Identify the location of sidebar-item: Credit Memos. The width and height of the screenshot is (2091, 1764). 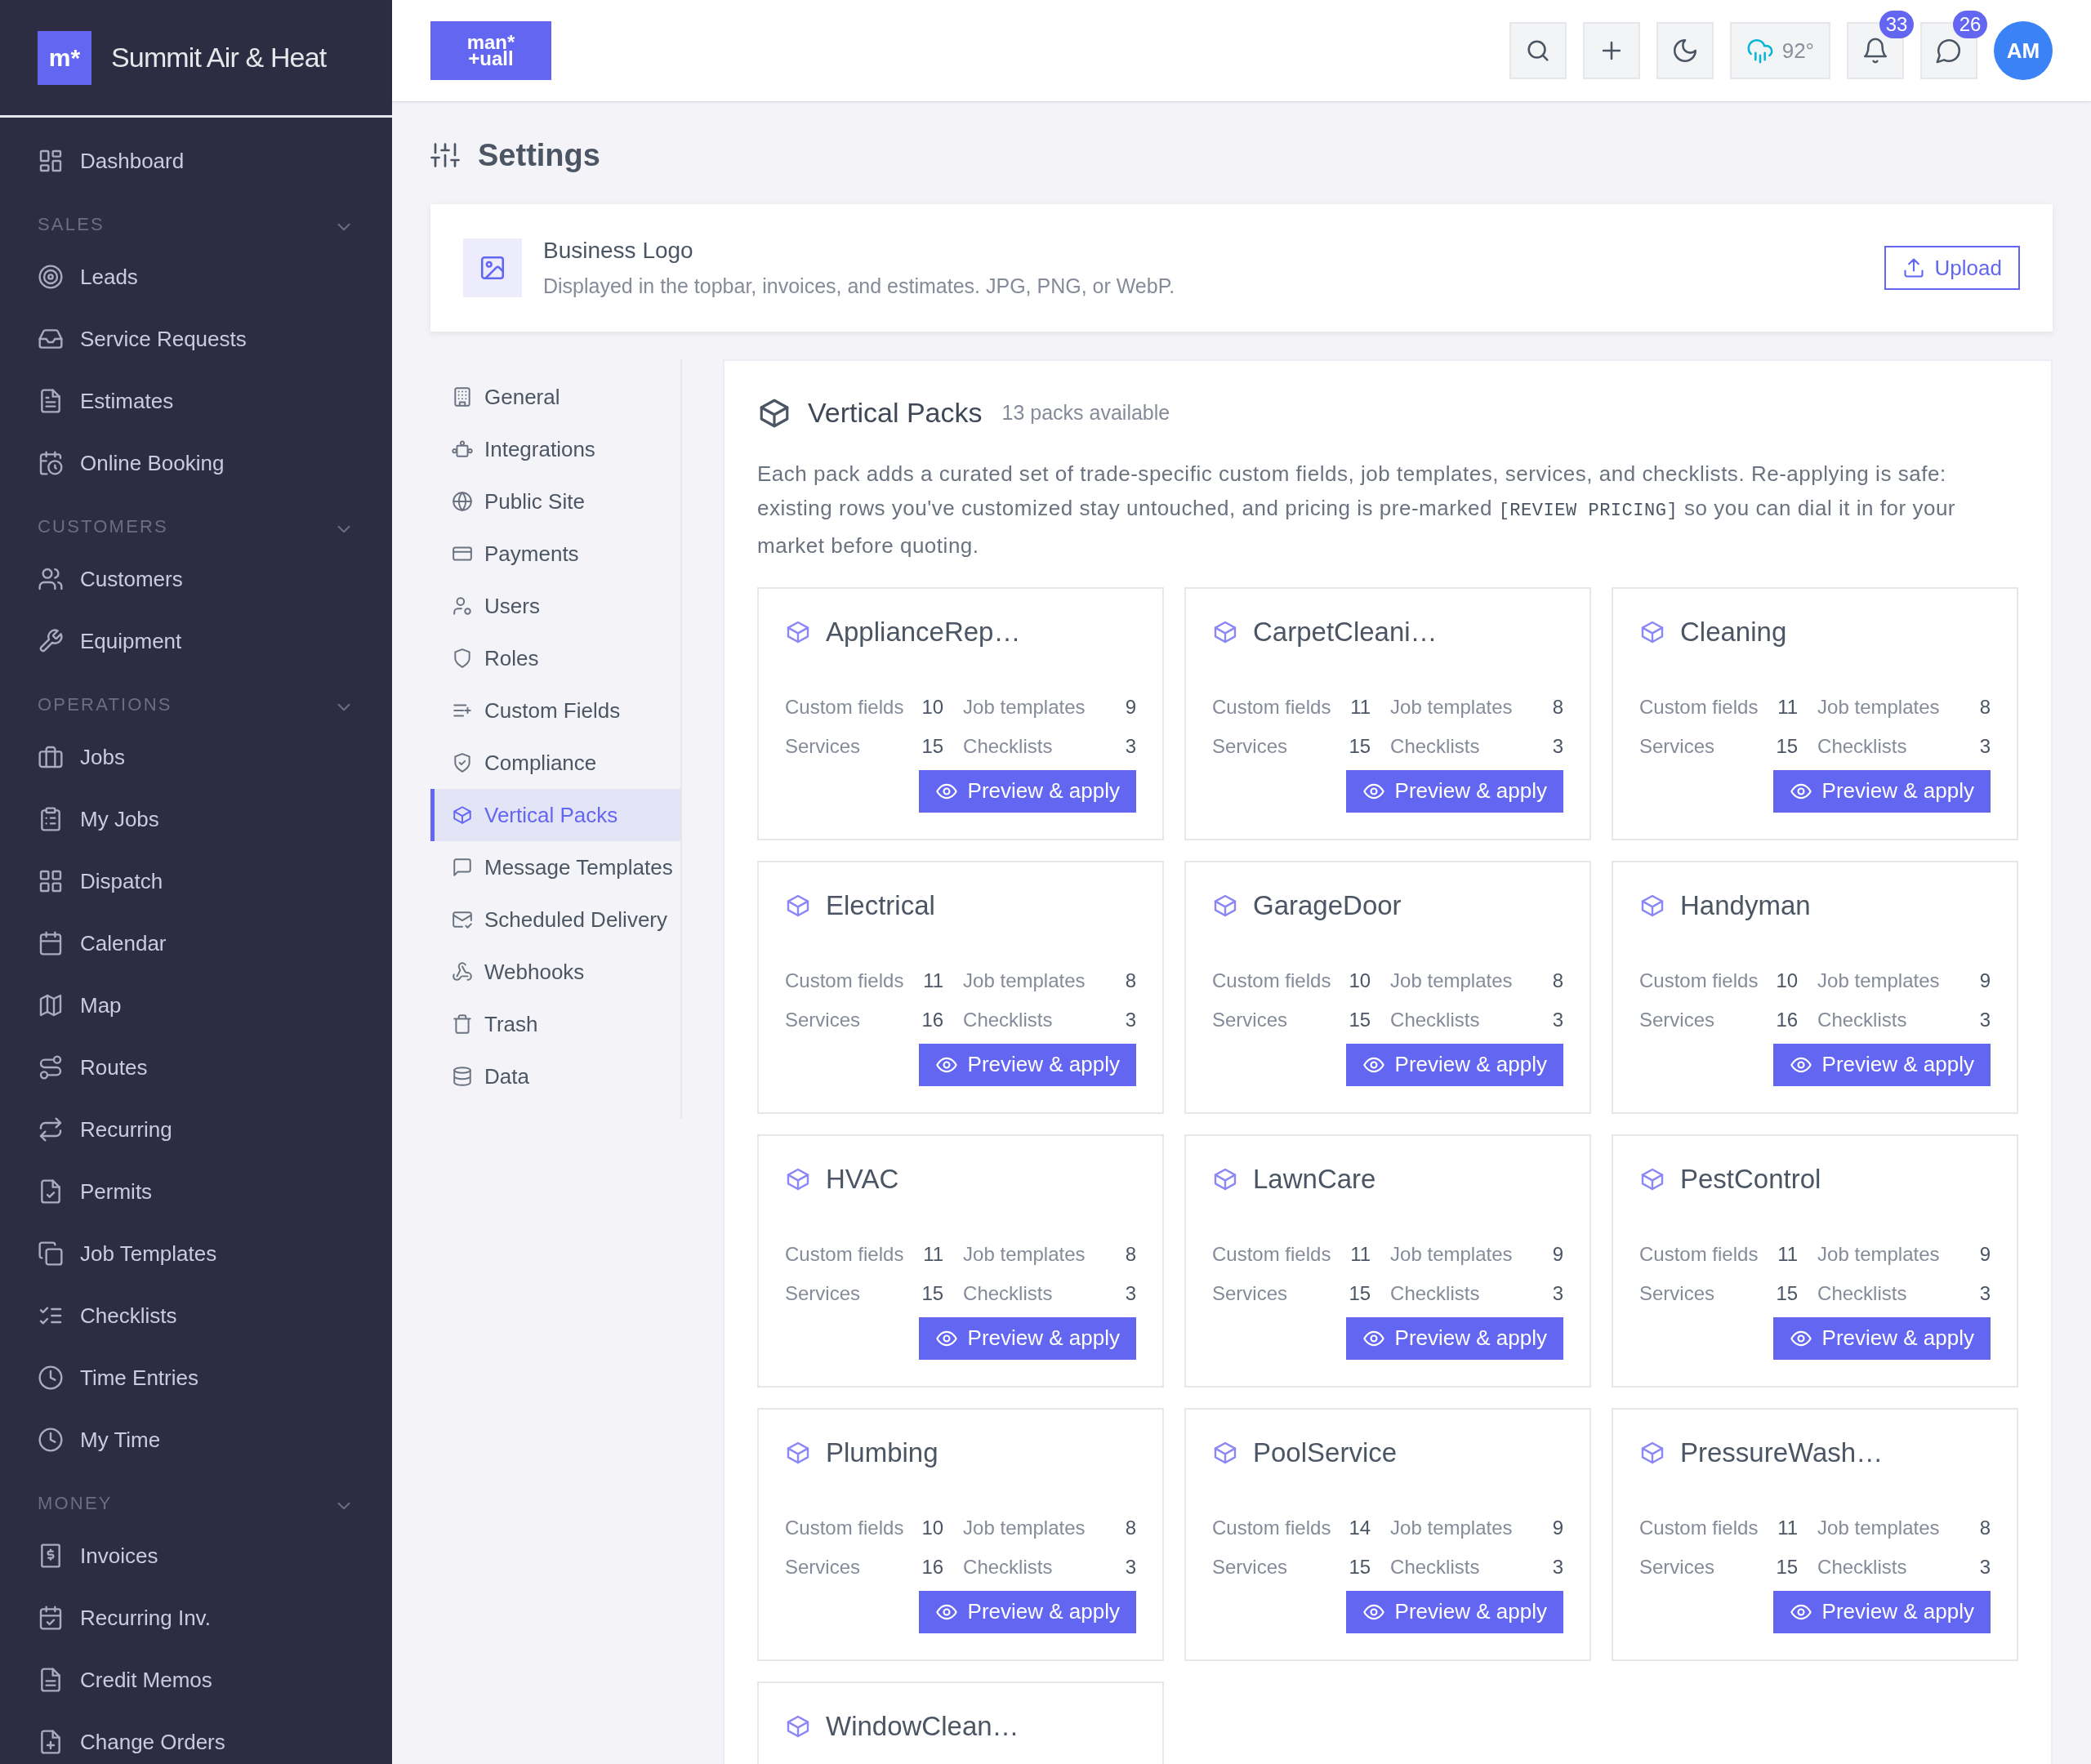
(196, 1680).